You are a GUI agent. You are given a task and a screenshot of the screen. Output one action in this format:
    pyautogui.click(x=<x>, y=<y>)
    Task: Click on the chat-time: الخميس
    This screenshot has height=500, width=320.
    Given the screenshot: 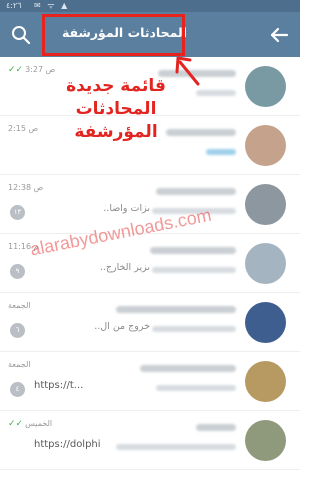 What is the action you would take?
    pyautogui.click(x=39, y=423)
    